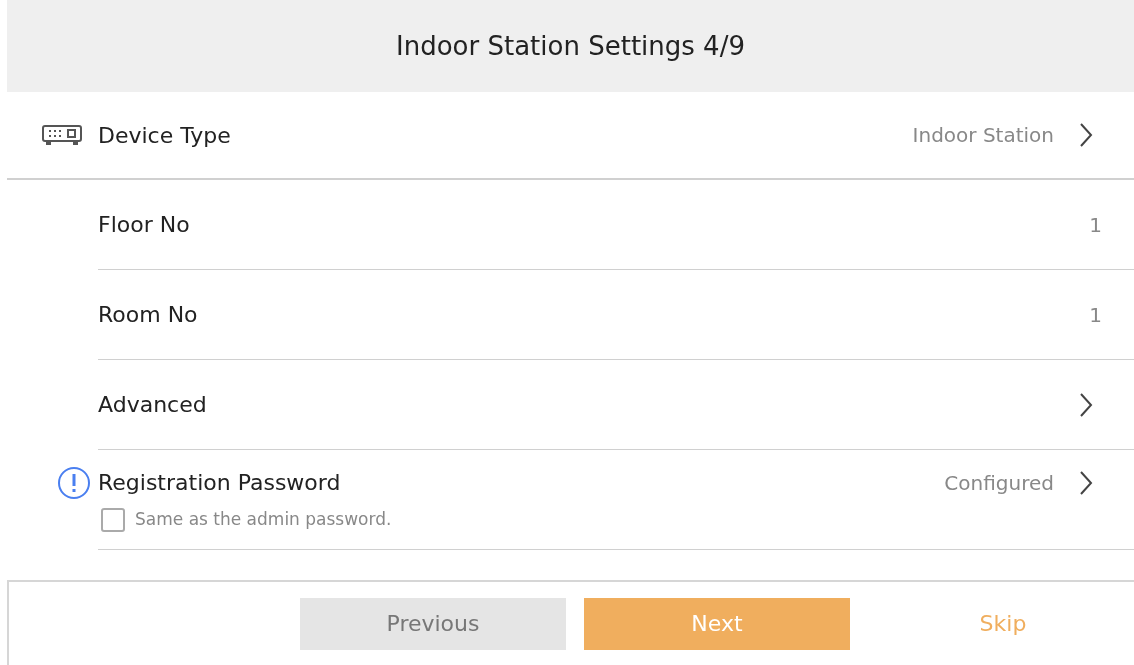 This screenshot has height=665, width=1134. Describe the element at coordinates (62, 135) in the screenshot. I see `device-icon` at that location.